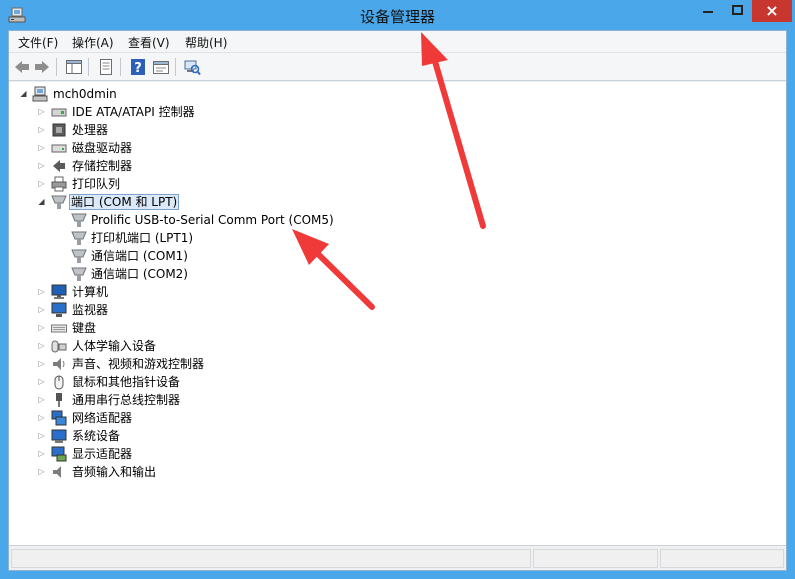 The image size is (795, 579). Describe the element at coordinates (137, 292) in the screenshot. I see `tree-node-computer: ▷ 计算机` at that location.